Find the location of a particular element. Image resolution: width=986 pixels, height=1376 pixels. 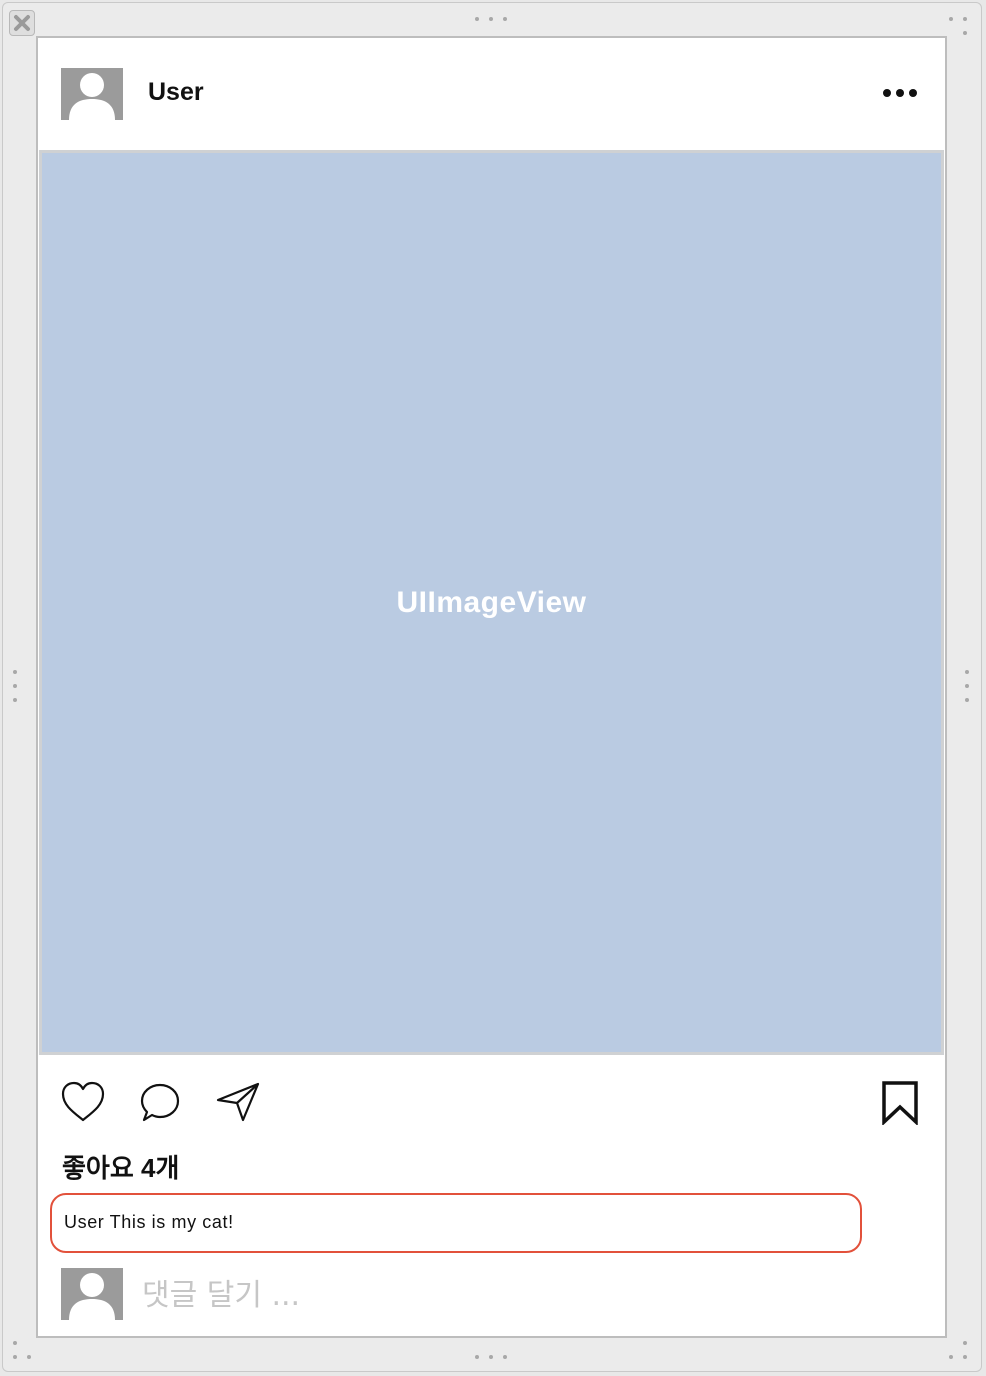

close-button is located at coordinates (22, 23).